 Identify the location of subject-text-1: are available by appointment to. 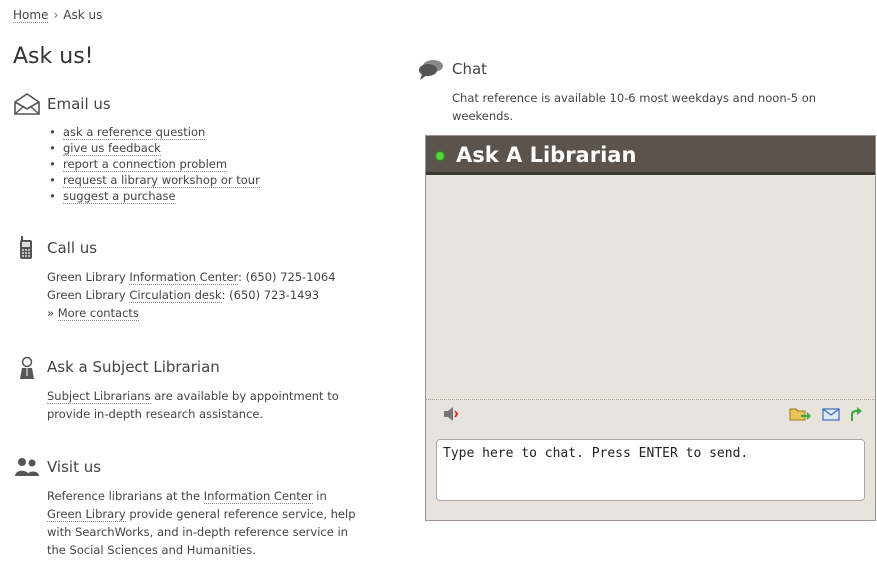
(244, 396).